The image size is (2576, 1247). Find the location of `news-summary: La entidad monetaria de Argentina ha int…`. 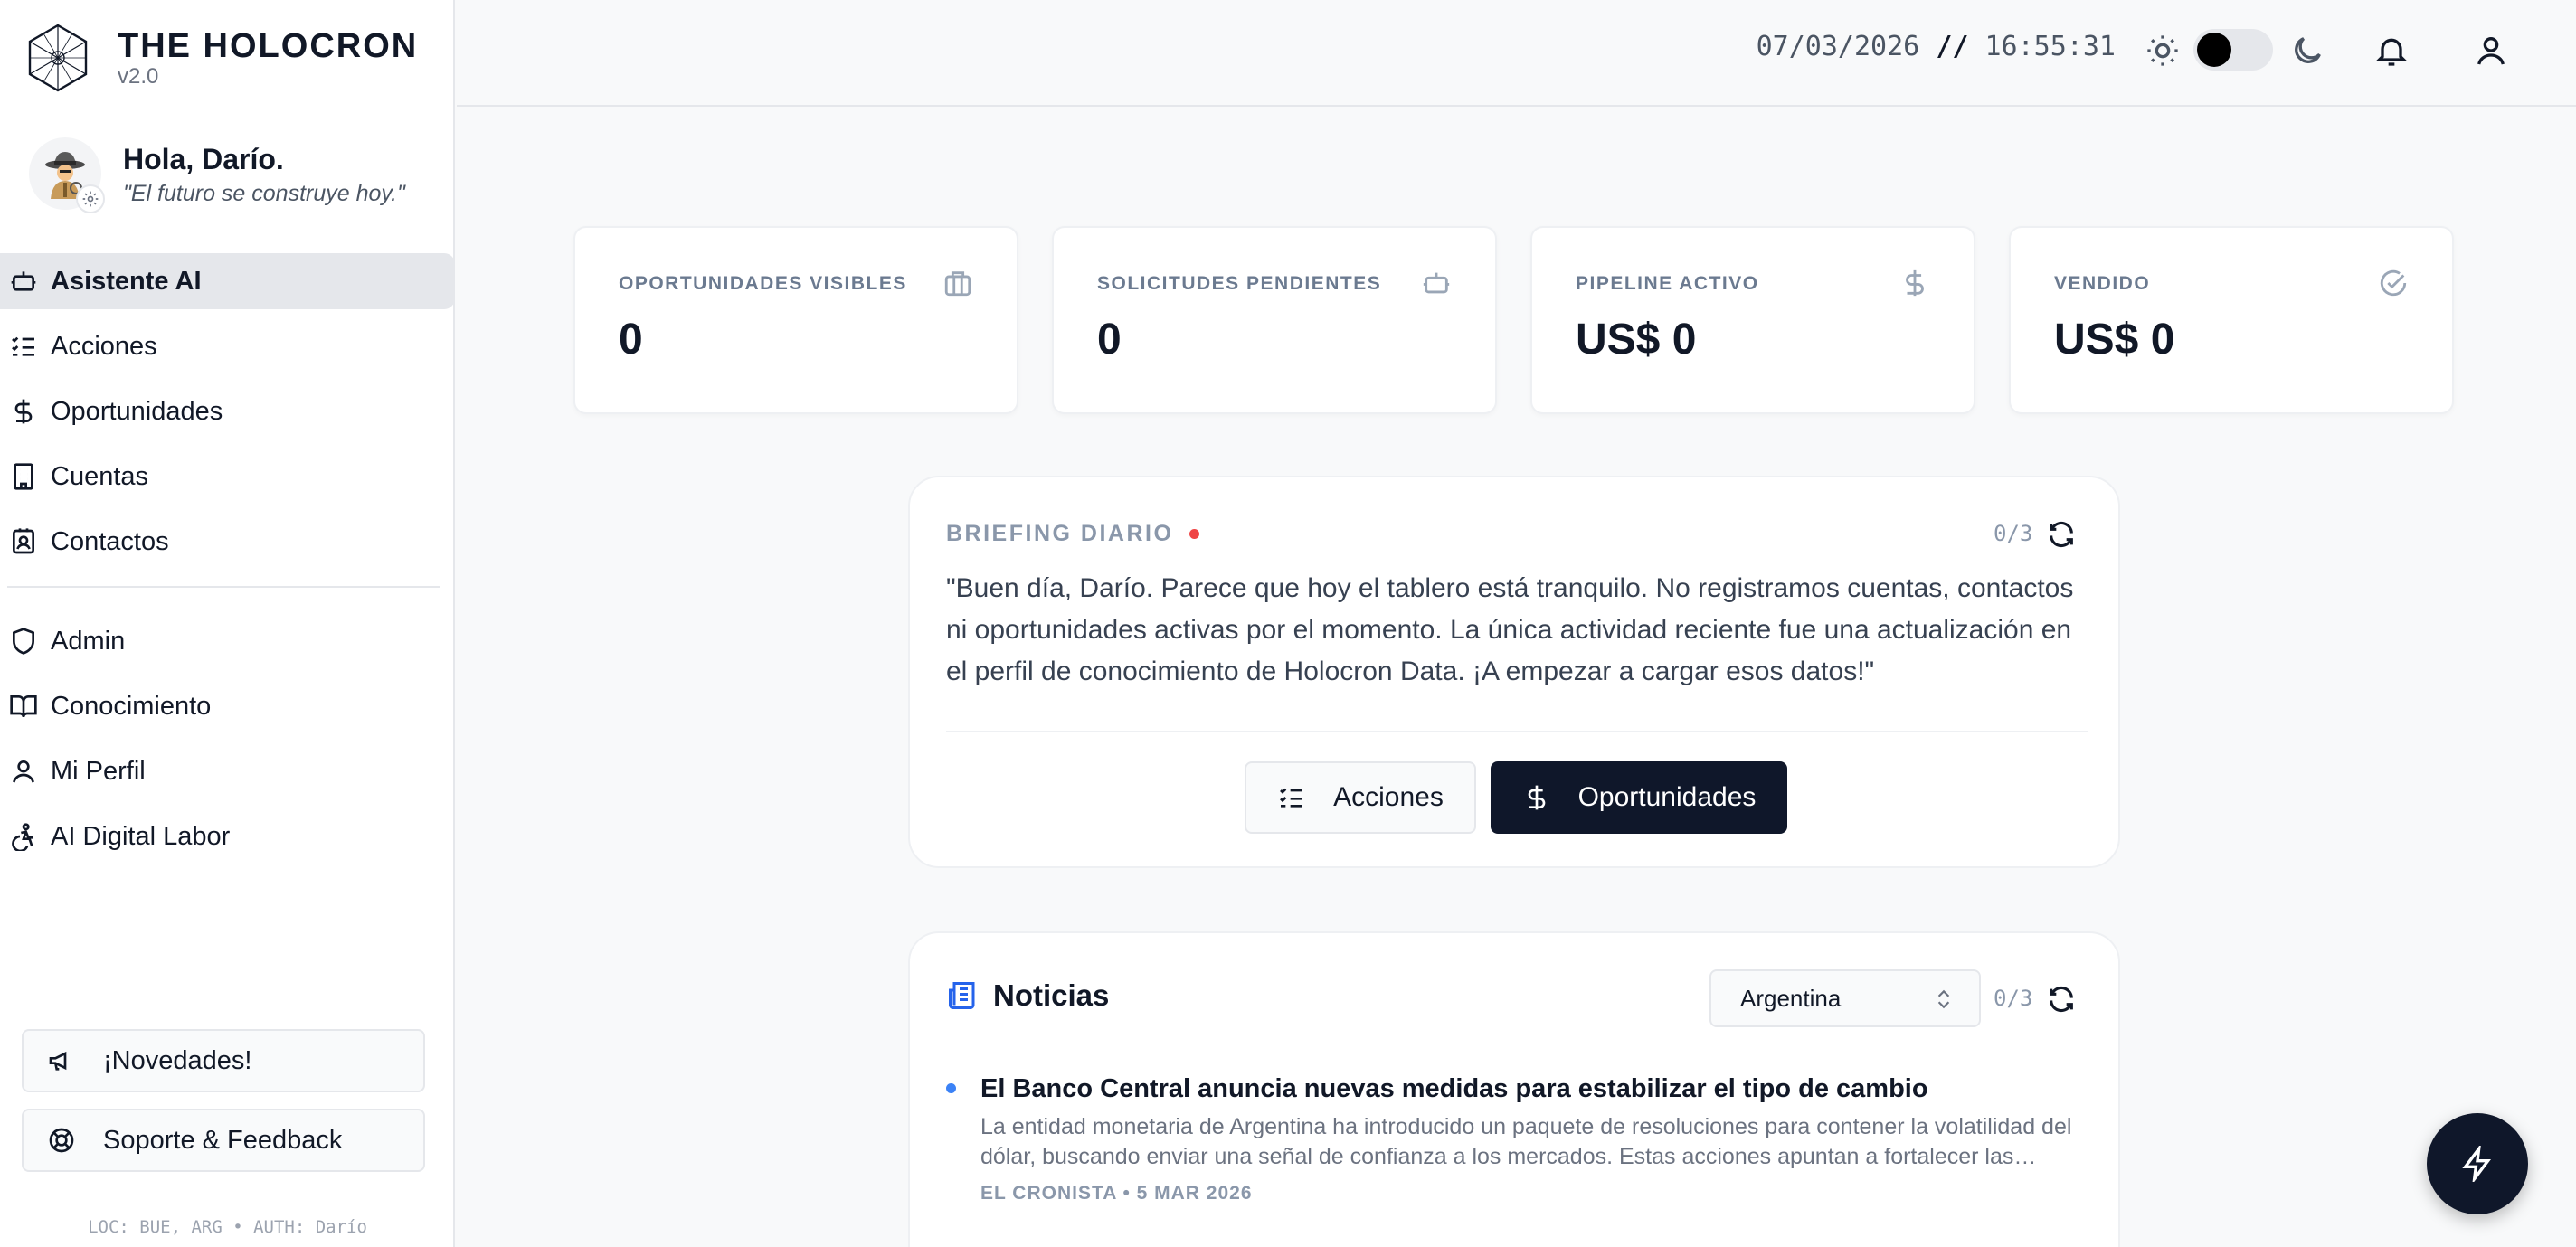

news-summary: La entidad monetaria de Argentina ha int… is located at coordinates (1526, 1141).